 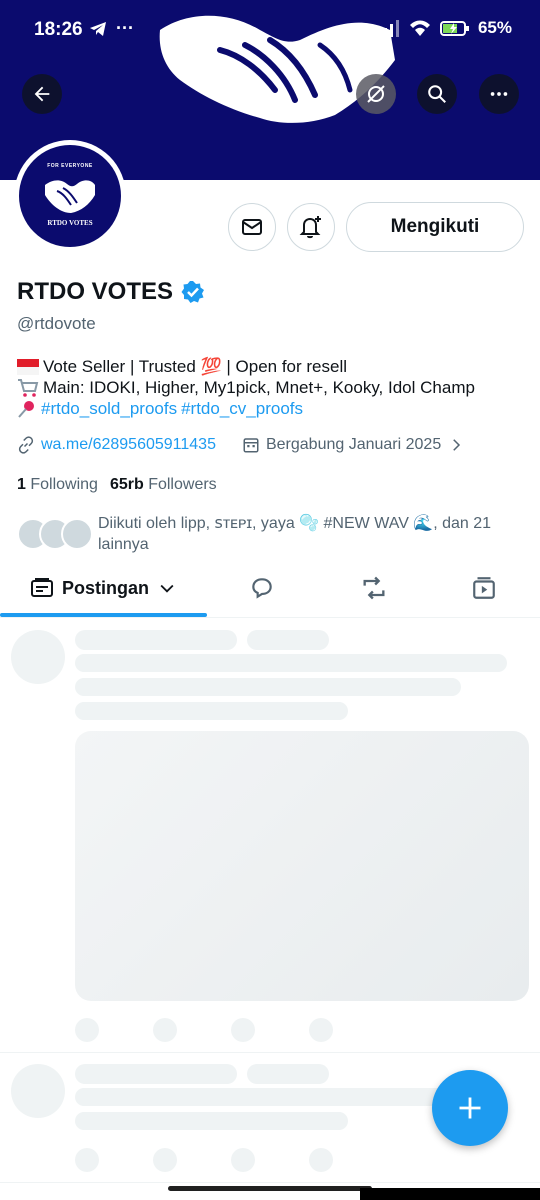 I want to click on followers-stat: 65rb Followers, so click(x=163, y=485).